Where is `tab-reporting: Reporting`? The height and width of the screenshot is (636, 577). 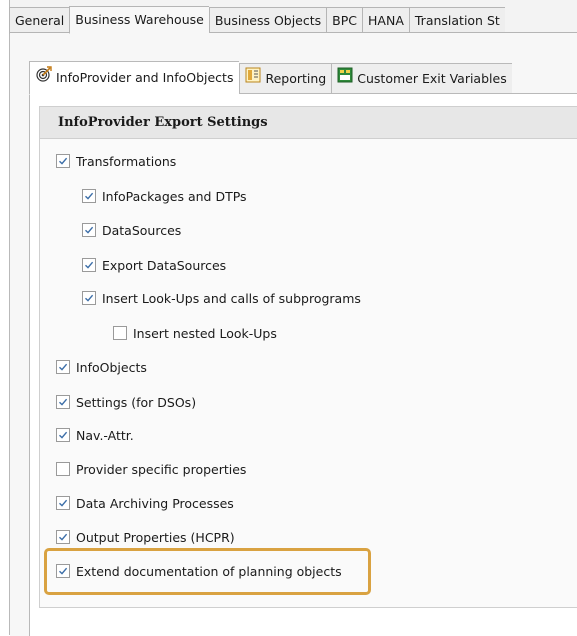 tab-reporting: Reporting is located at coordinates (285, 79).